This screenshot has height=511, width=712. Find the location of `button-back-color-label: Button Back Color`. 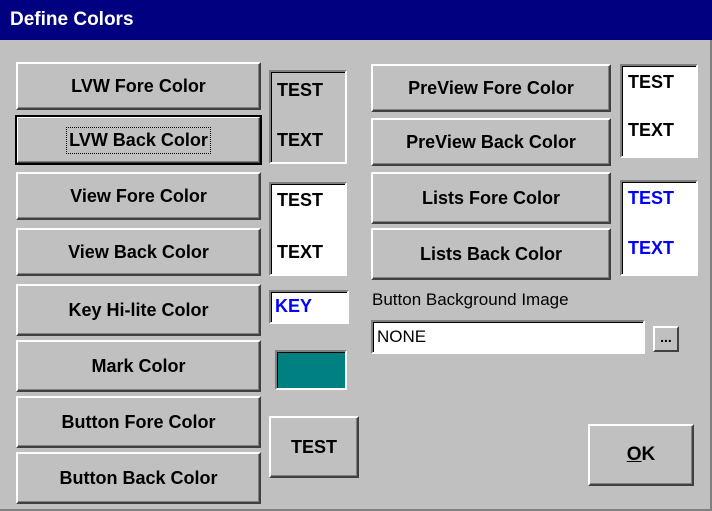

button-back-color-label: Button Back Color is located at coordinates (138, 477).